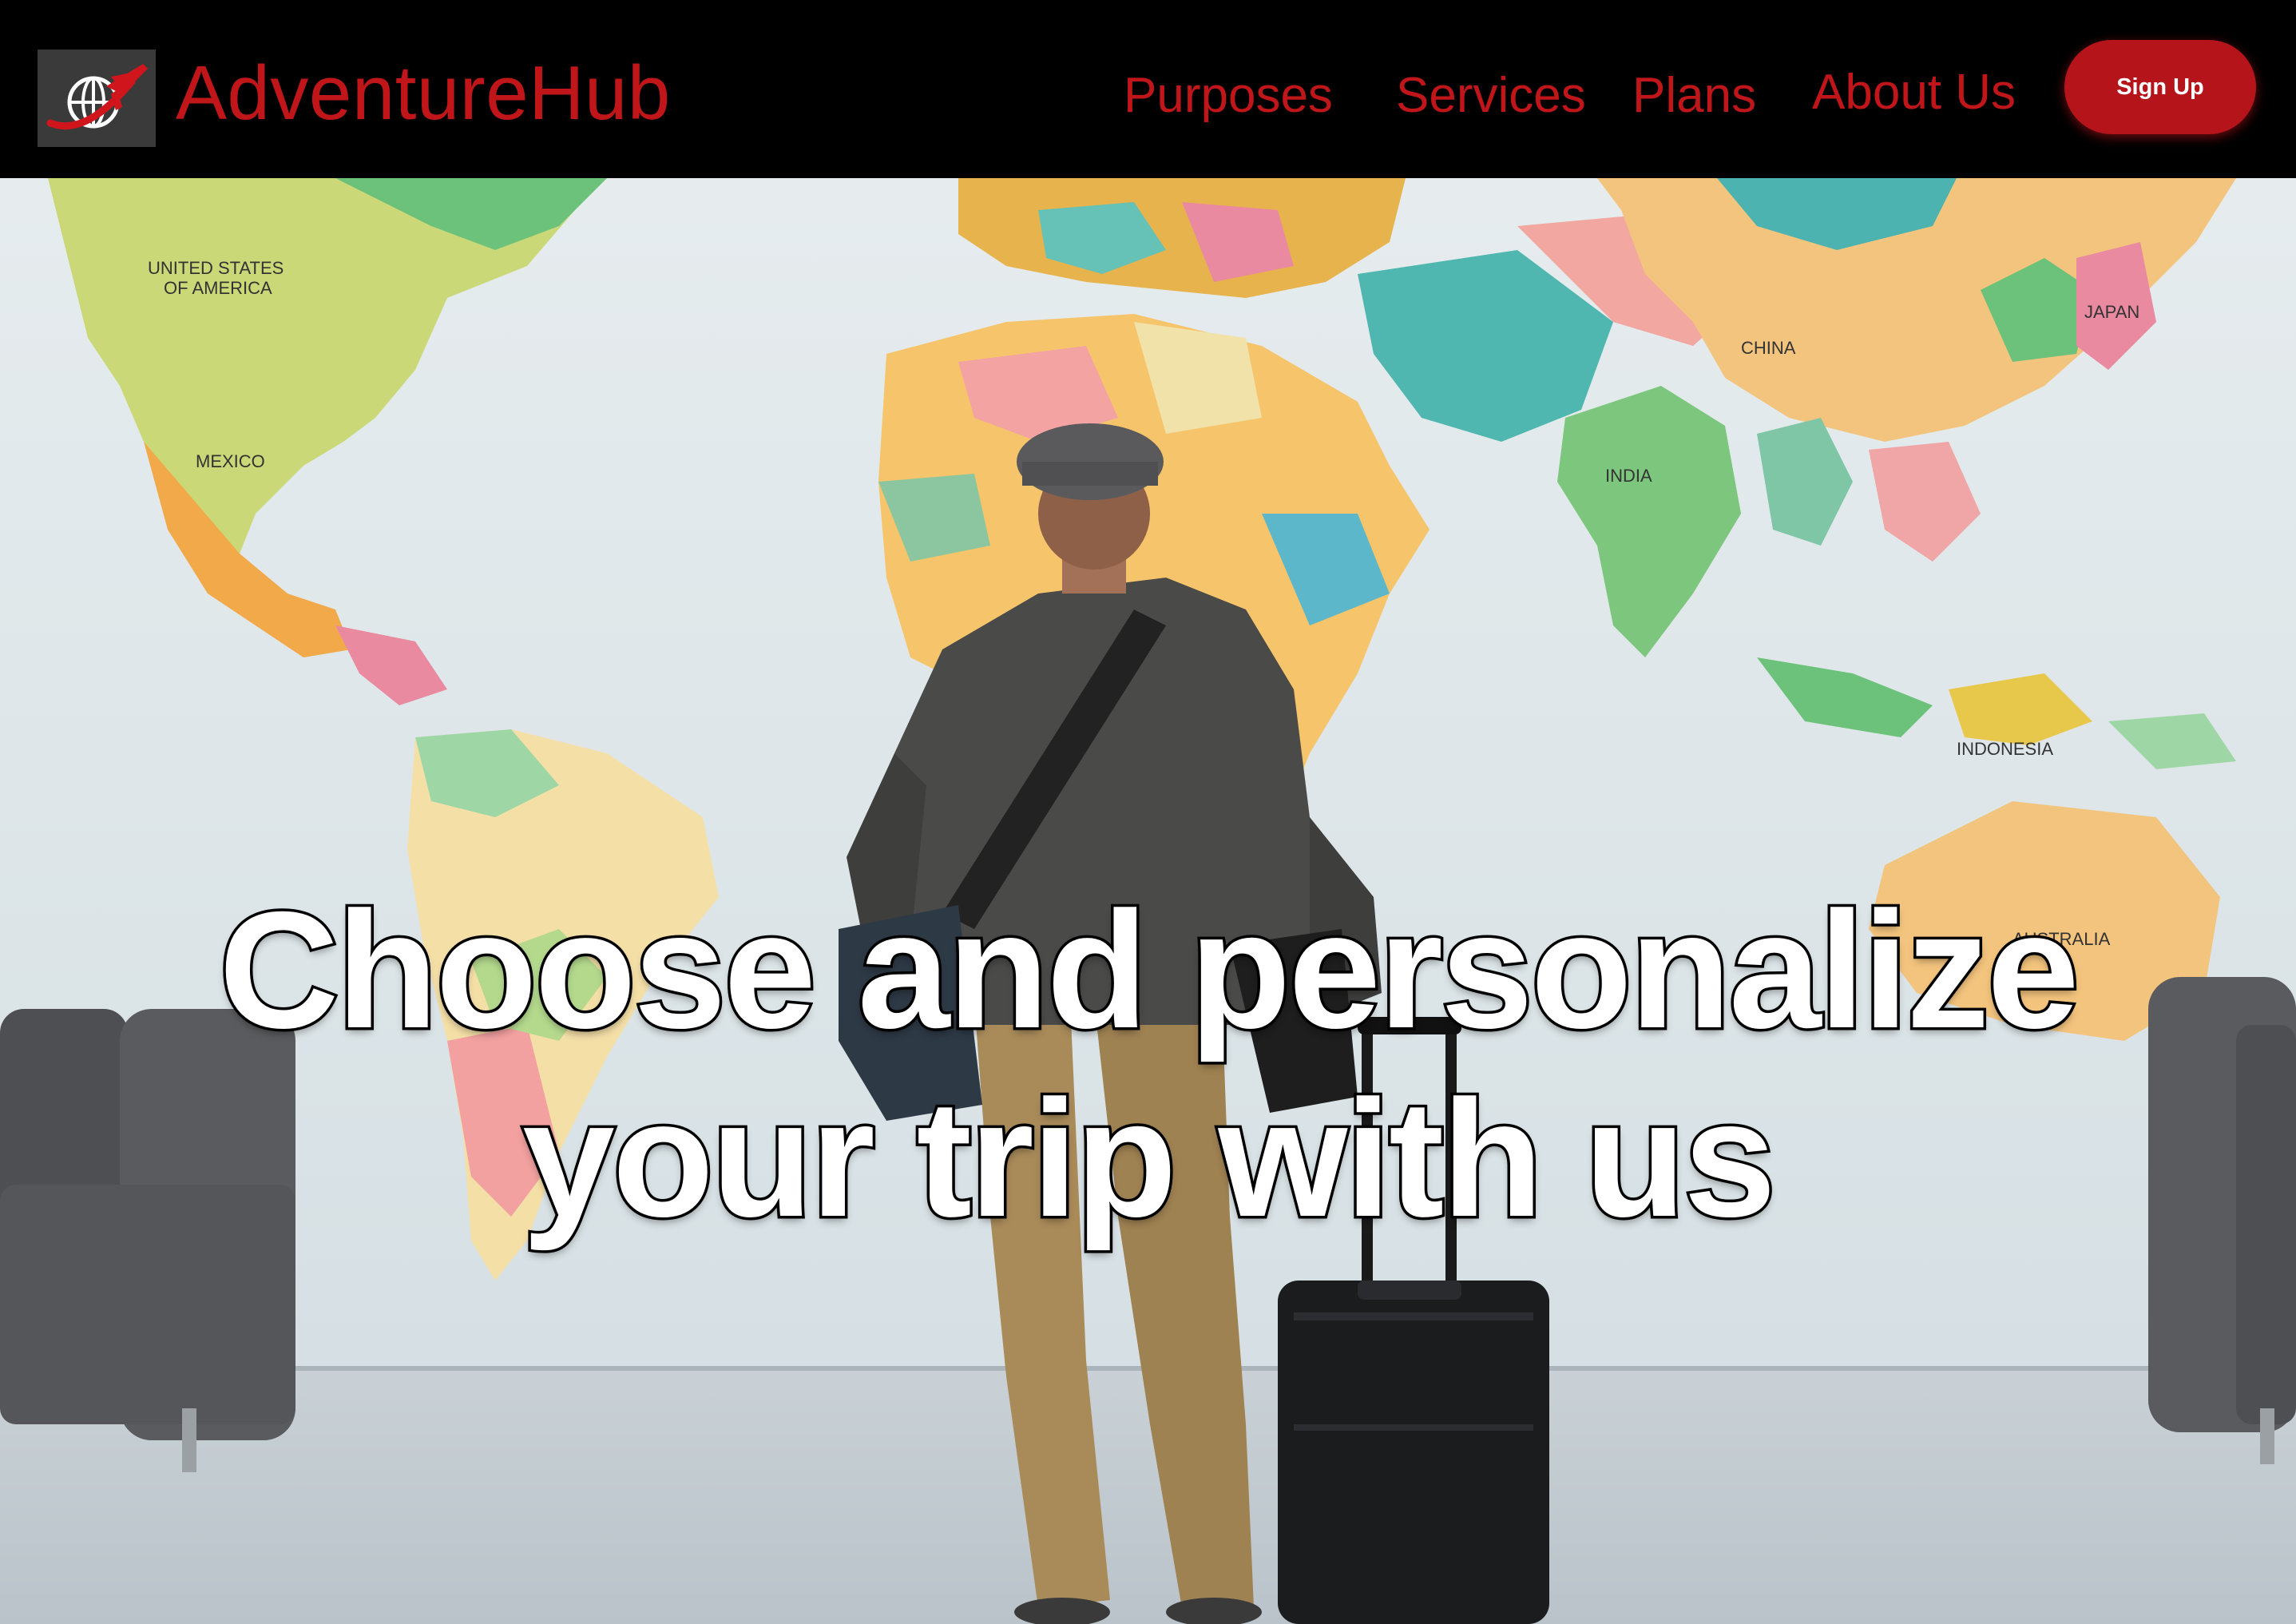 The image size is (2296, 1624). Describe the element at coordinates (1149, 971) in the screenshot. I see `hero-headline-line-1: Choose and personalize` at that location.